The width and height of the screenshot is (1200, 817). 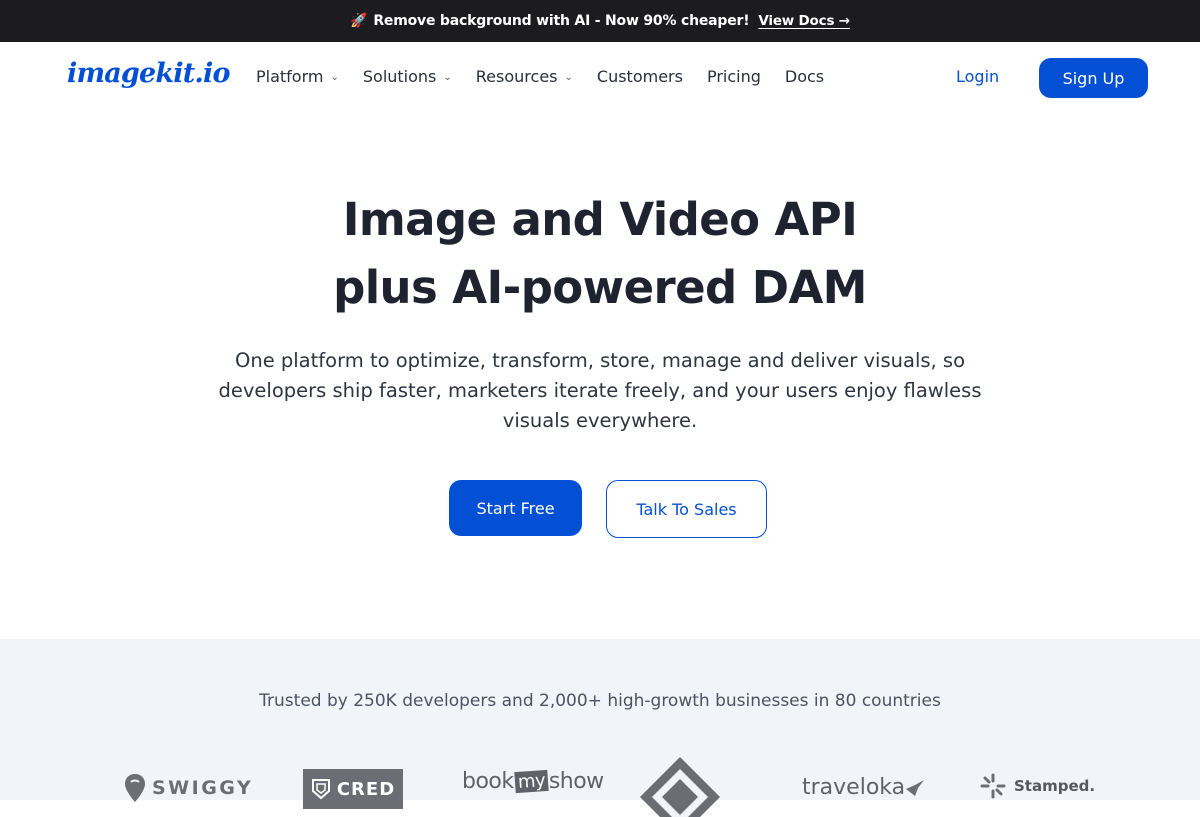 I want to click on stamped-logo: Stamped., so click(x=1037, y=786).